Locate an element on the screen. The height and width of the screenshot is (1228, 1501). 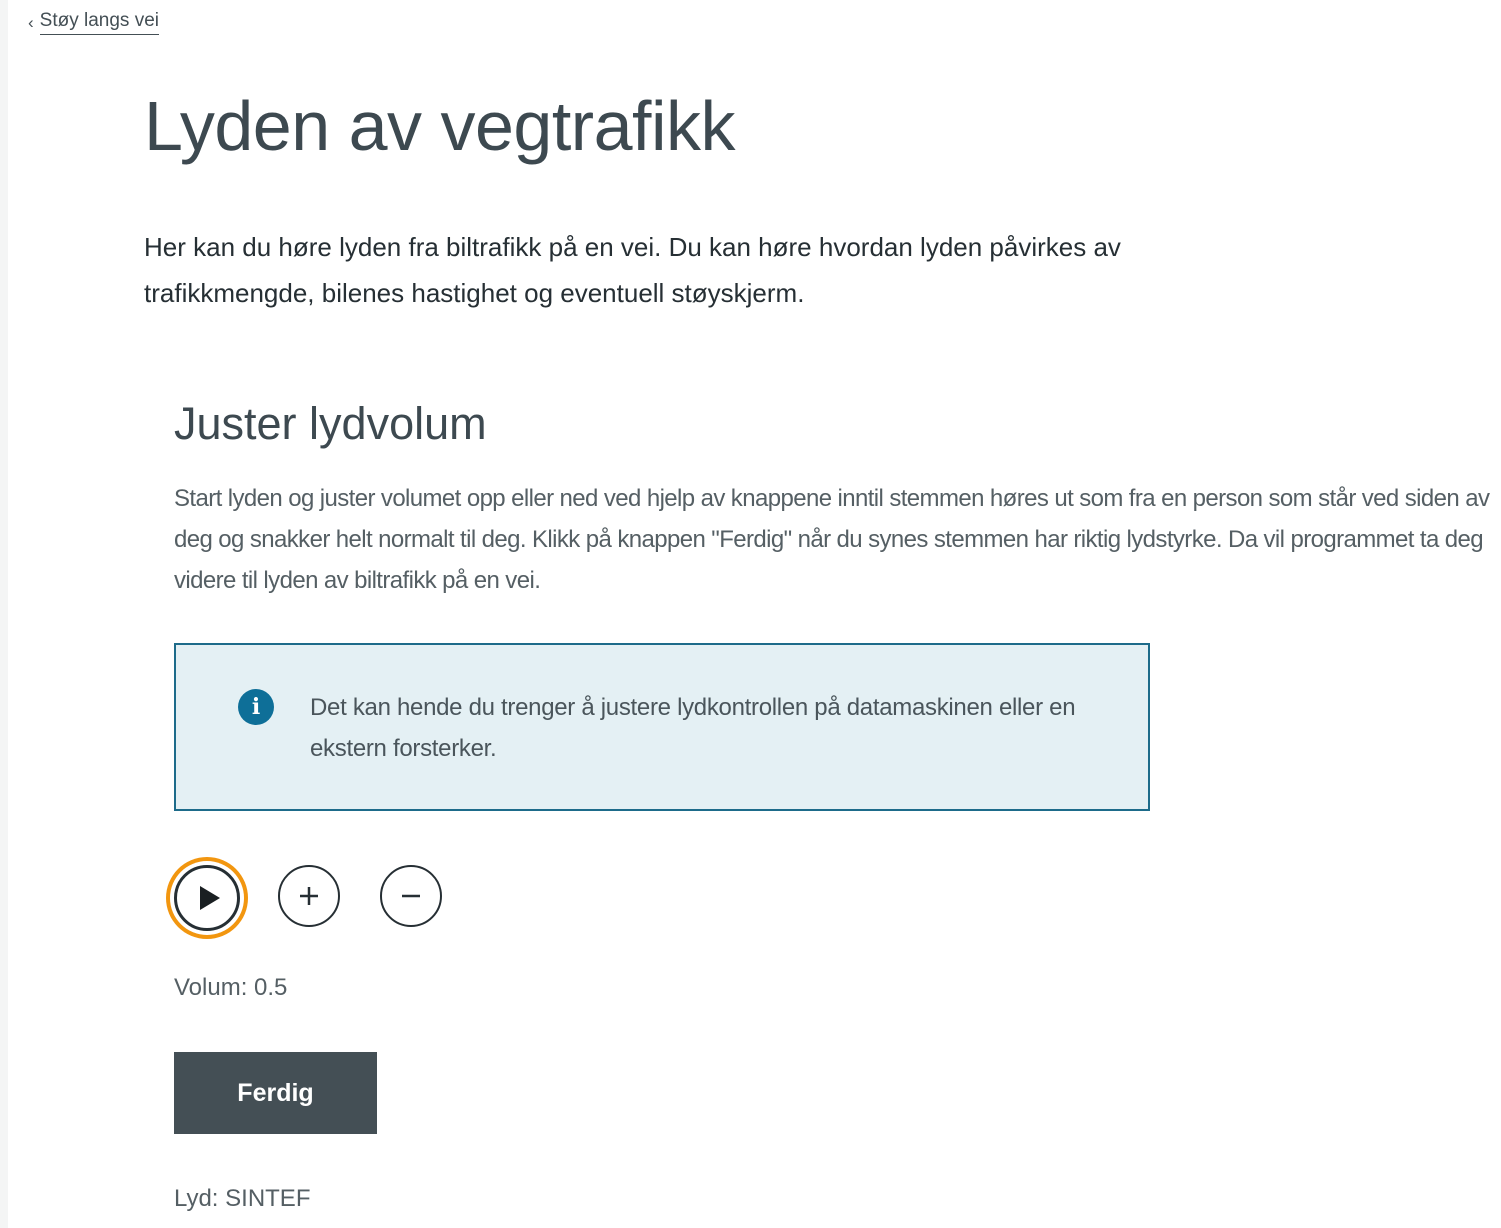
section-heading: Juster lydvolum is located at coordinates (330, 423).